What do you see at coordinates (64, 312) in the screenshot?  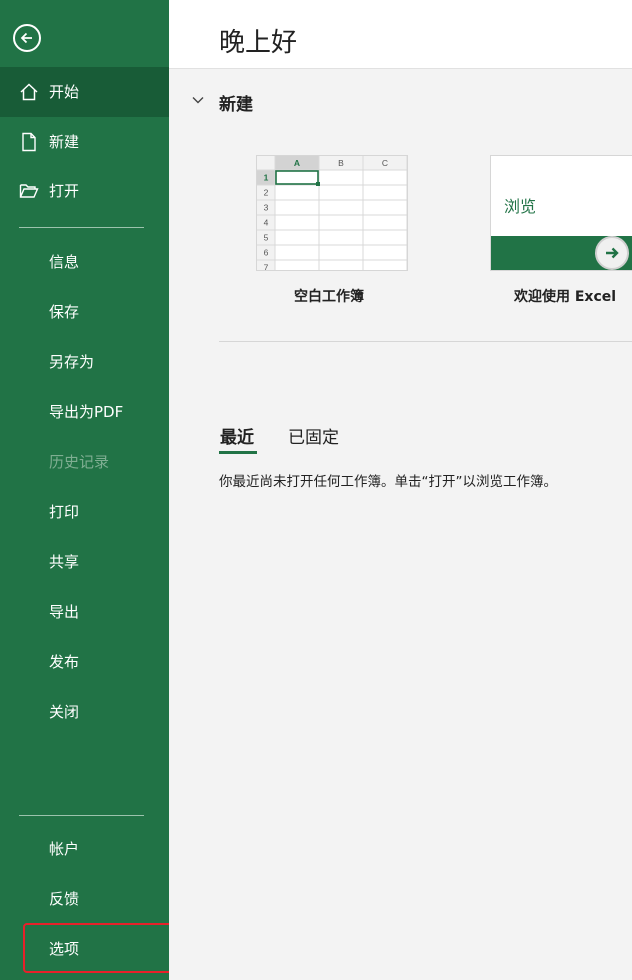 I see `nav-save-label: 保存` at bounding box center [64, 312].